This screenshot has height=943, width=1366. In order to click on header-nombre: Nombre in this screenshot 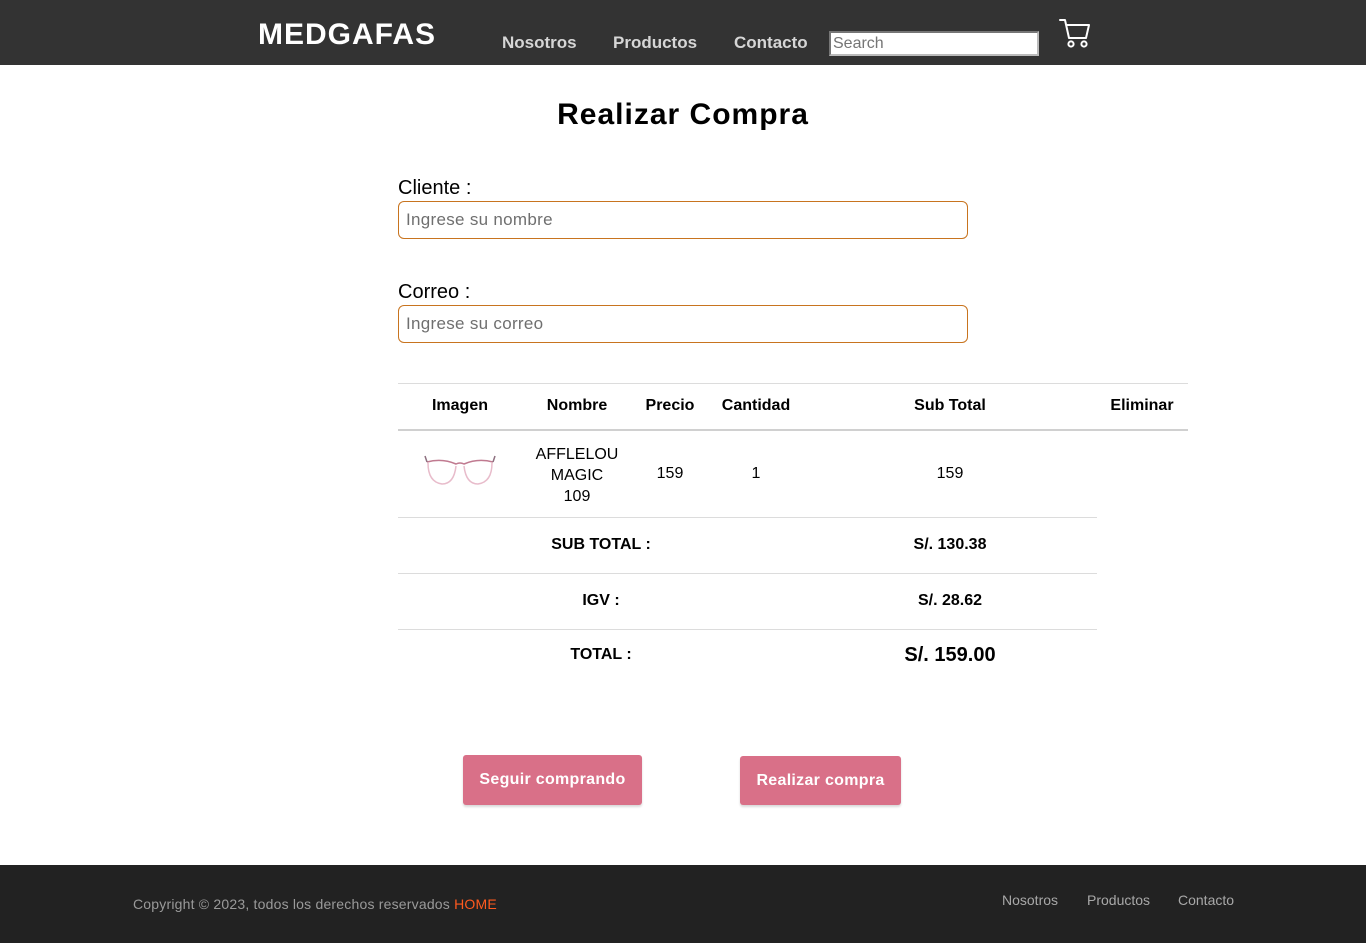, I will do `click(577, 405)`.